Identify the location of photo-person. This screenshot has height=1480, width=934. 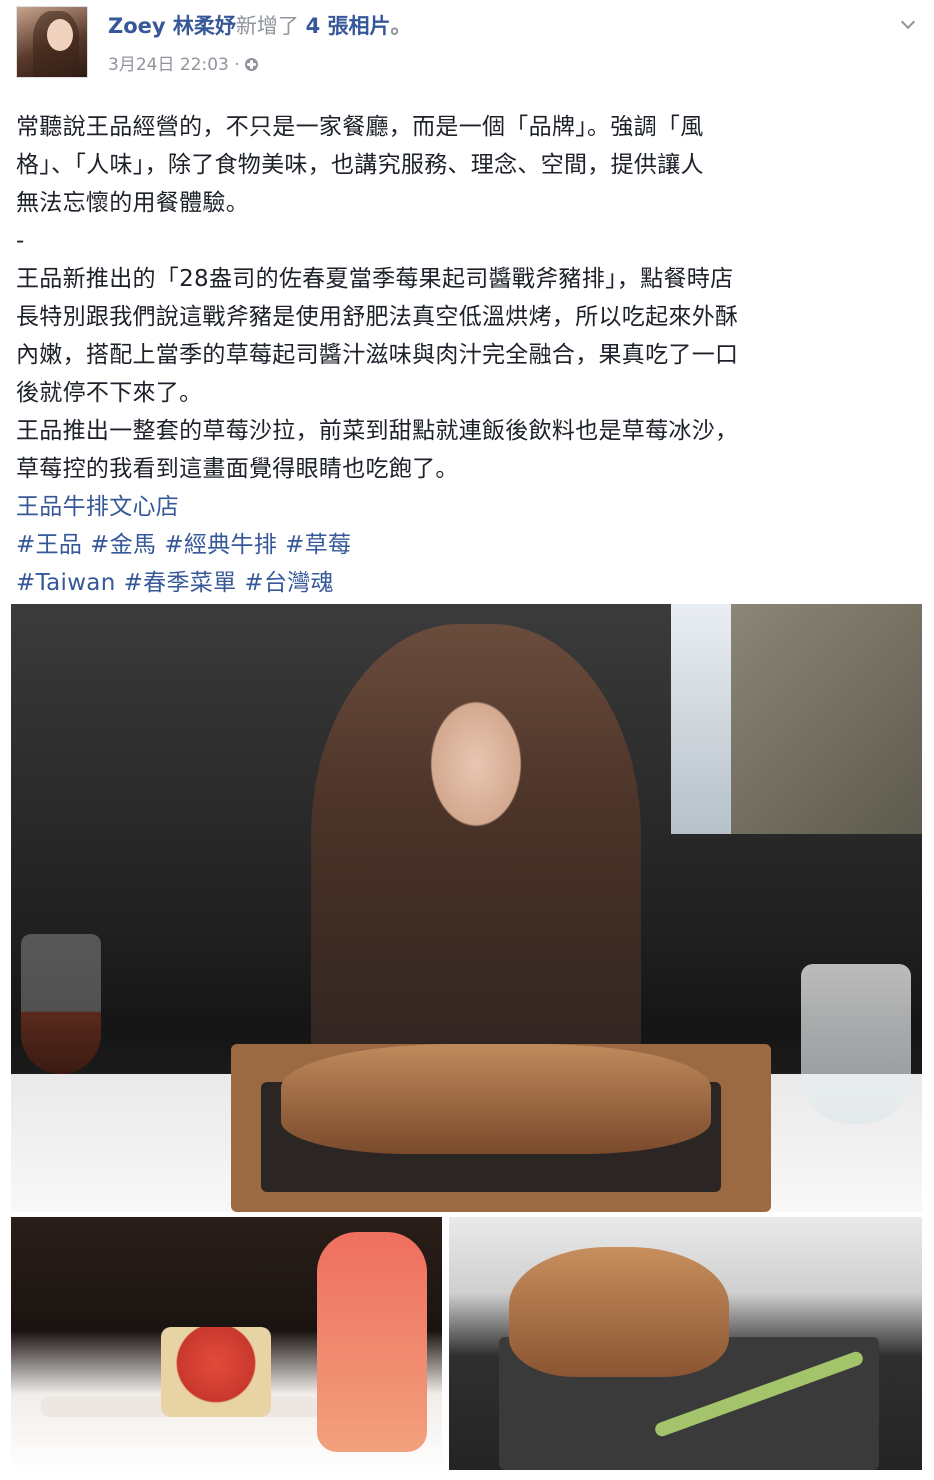
(476, 859).